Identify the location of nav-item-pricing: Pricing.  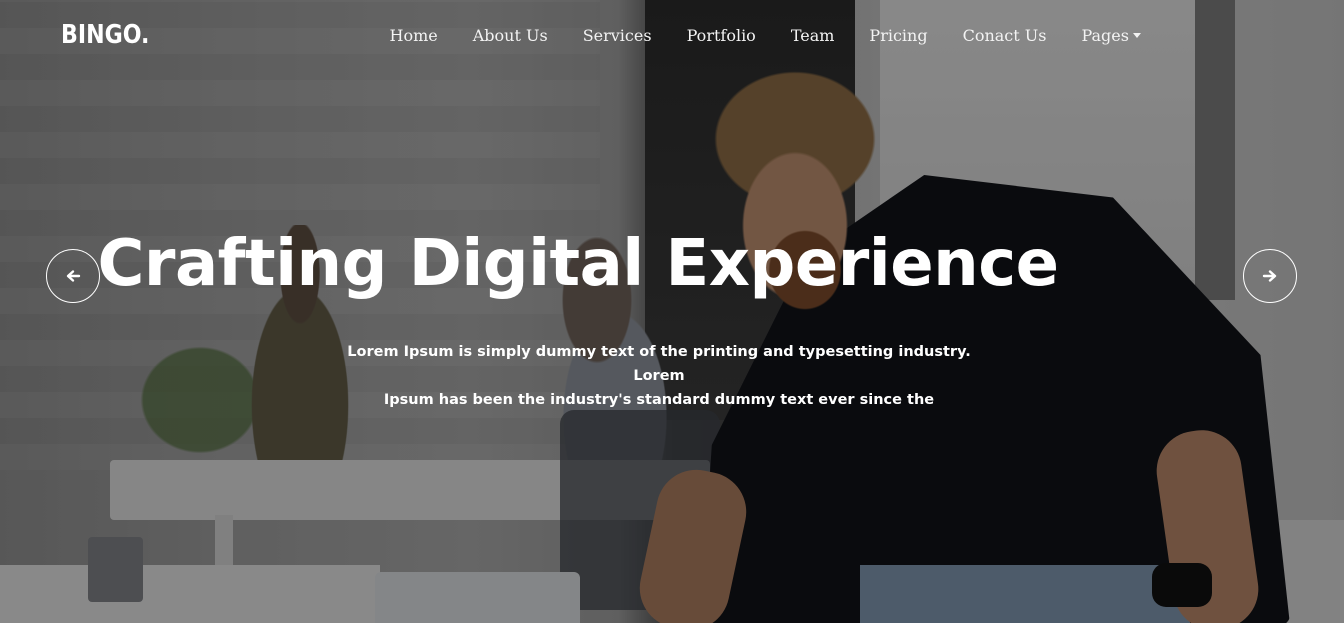
(898, 35).